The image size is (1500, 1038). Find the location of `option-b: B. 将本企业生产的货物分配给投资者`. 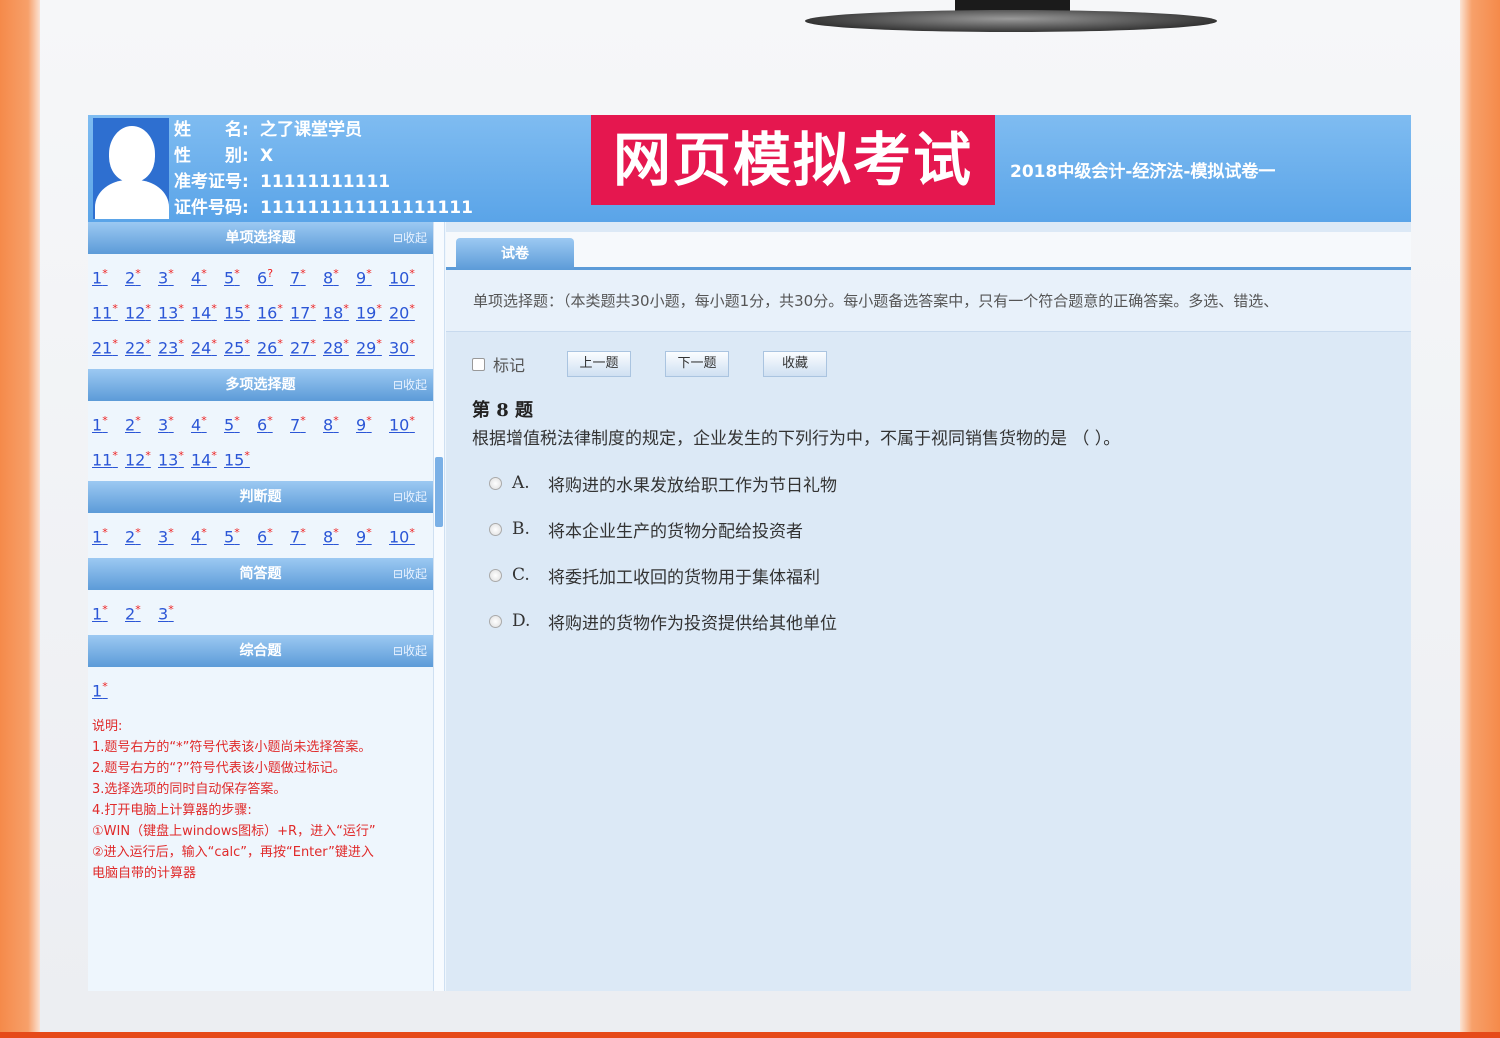

option-b: B. 将本企业生产的货物分配给投资者 is located at coordinates (663, 529).